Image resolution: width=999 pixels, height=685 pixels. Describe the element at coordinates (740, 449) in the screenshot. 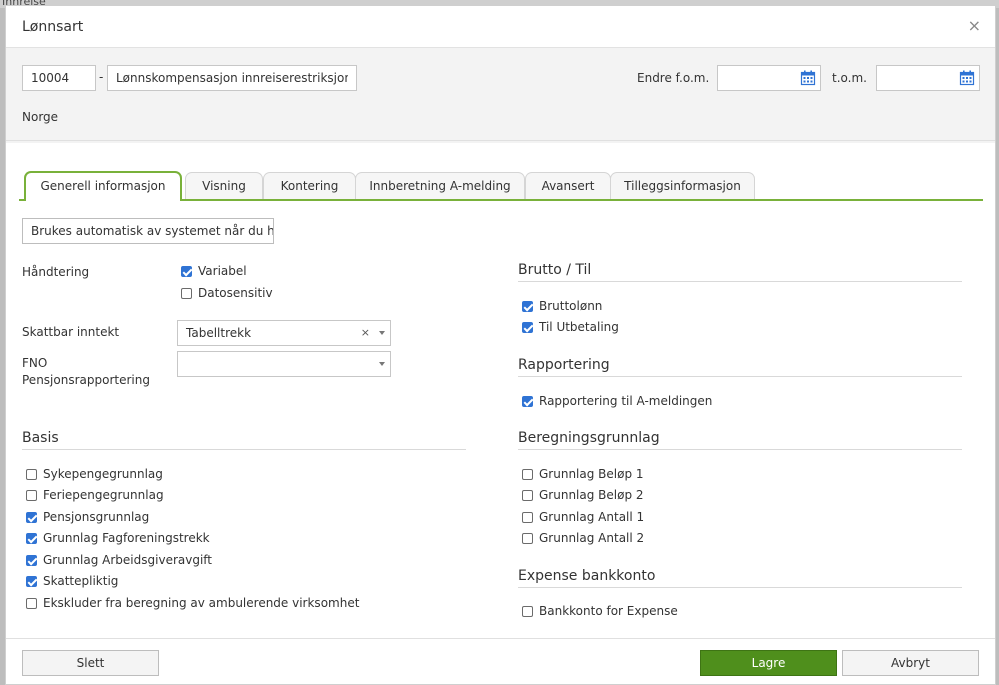

I see `calc-basis-divider` at that location.